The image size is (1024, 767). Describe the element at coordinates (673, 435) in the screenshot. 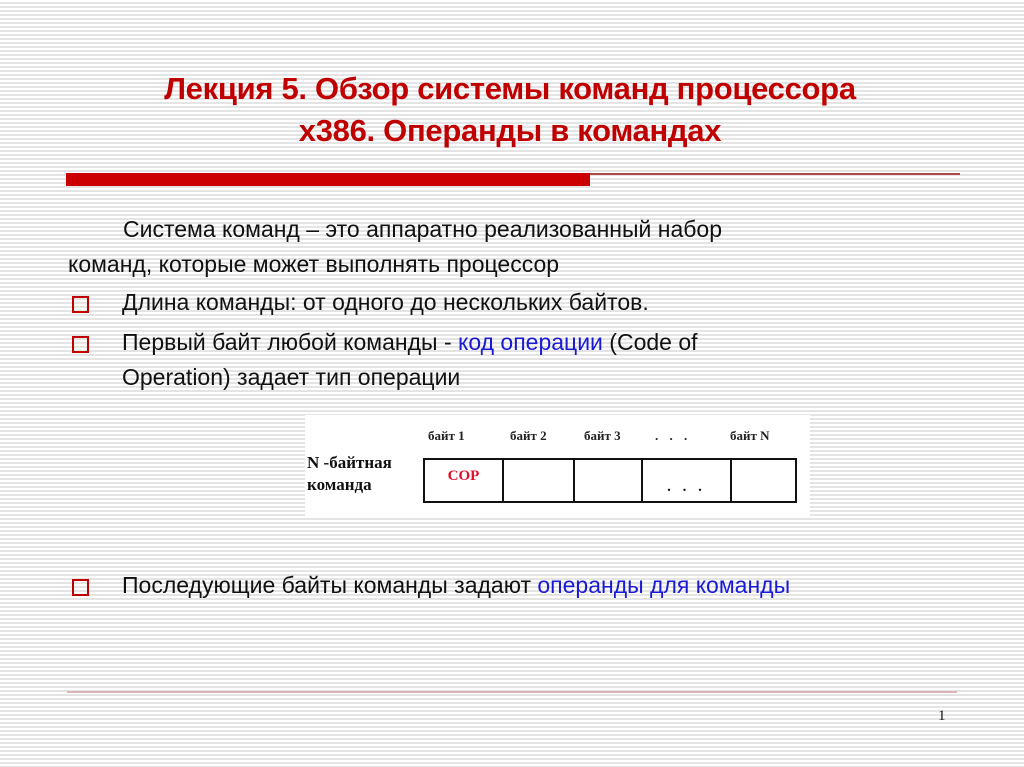

I see `byte-header: . . .` at that location.